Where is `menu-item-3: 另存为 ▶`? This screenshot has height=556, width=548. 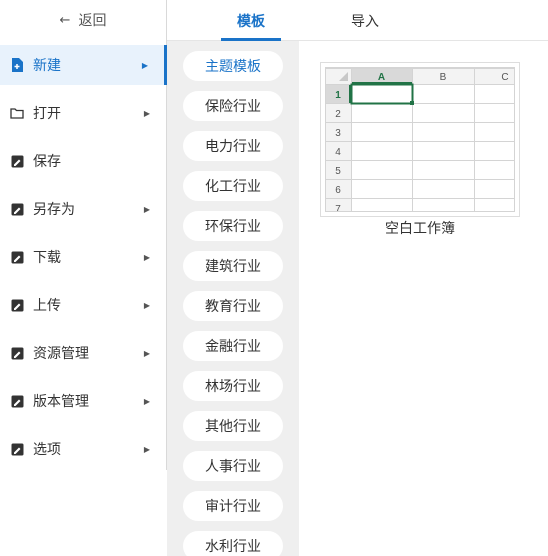 menu-item-3: 另存为 ▶ is located at coordinates (83, 209).